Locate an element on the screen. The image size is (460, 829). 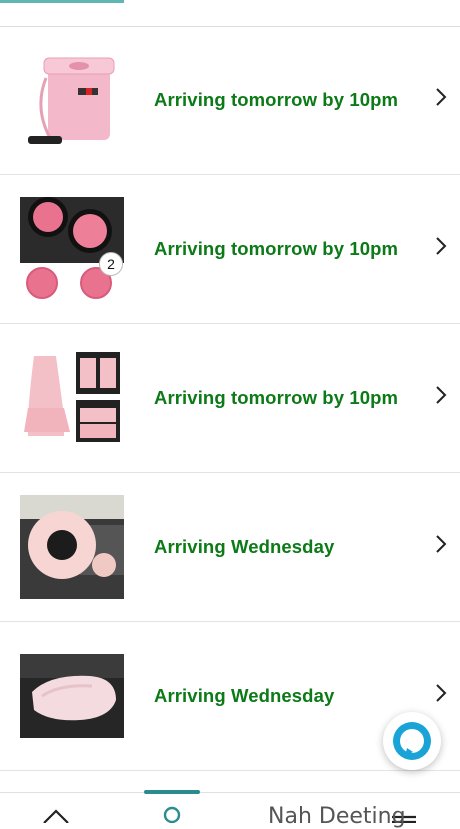
account-icon is located at coordinates (172, 812).